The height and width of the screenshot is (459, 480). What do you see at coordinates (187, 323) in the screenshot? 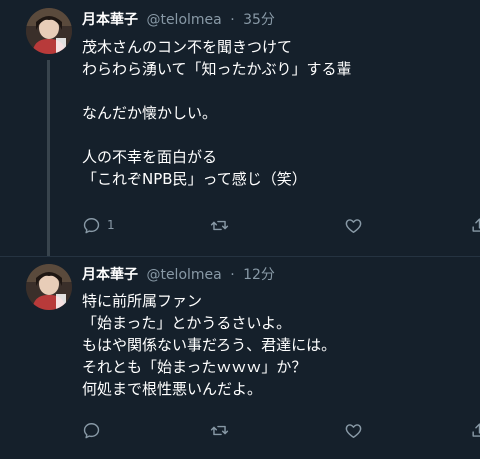
I see `tweet-line: 「始まった」とかうるさいよ。` at bounding box center [187, 323].